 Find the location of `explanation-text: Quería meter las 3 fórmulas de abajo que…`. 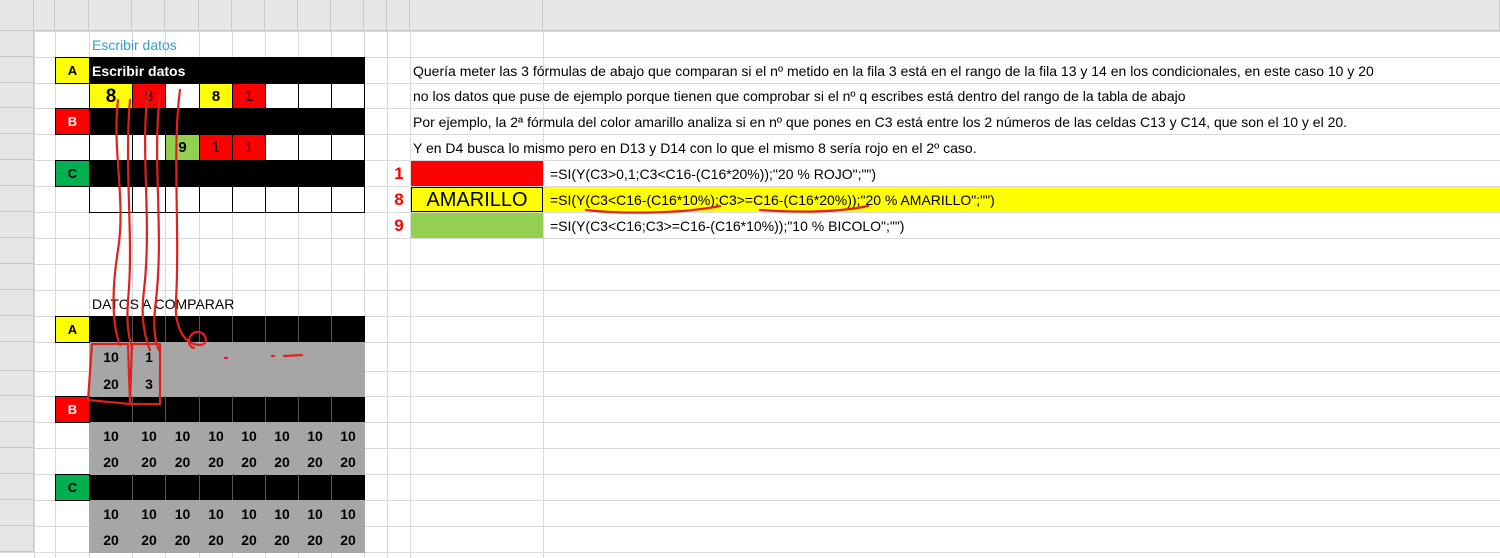

explanation-text: Quería meter las 3 fórmulas de abajo que… is located at coordinates (892, 70).